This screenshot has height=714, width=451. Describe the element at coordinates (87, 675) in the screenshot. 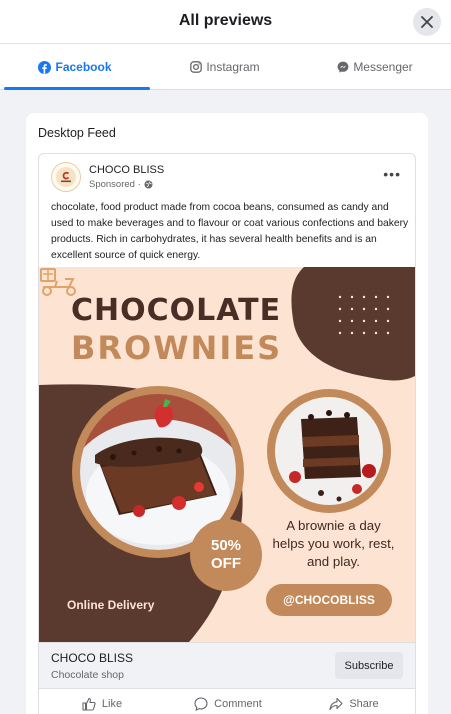

I see `cta-page-category: Chocolate shop` at that location.